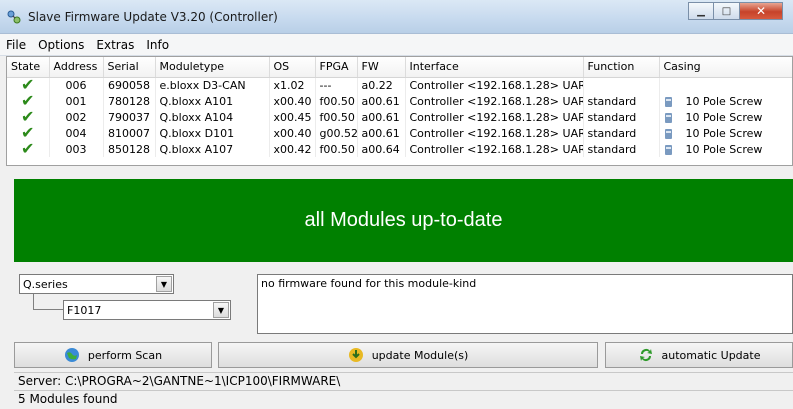 The width and height of the screenshot is (793, 409). I want to click on cell-os: x1.02, so click(292, 85).